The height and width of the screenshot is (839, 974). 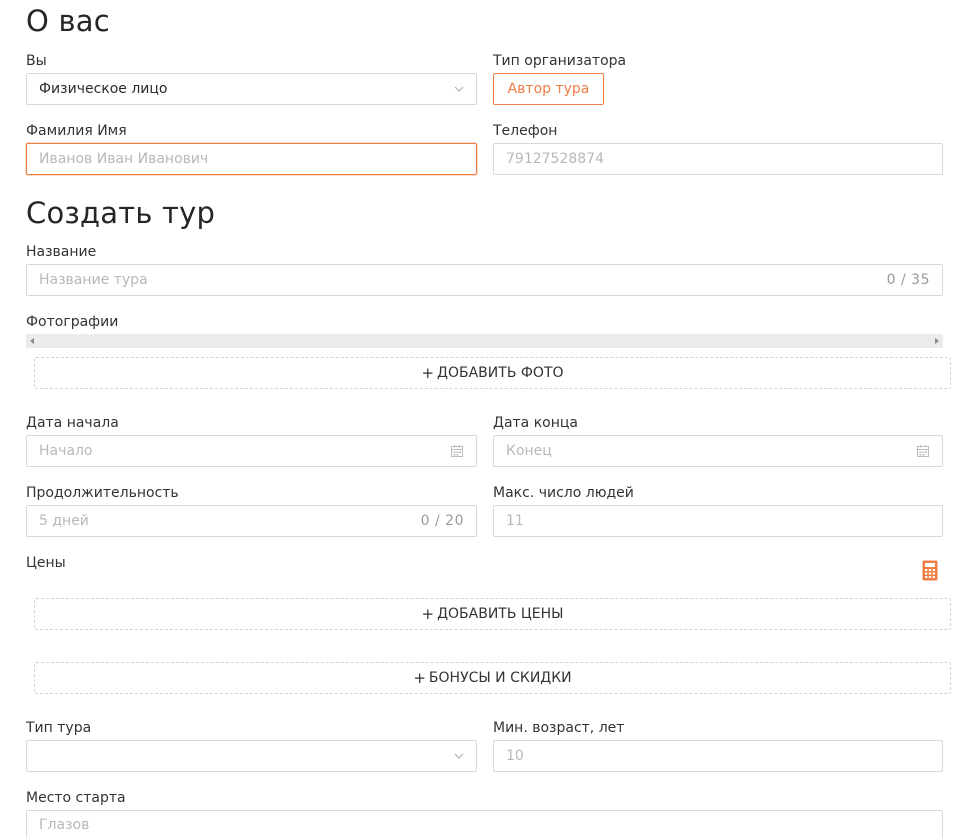 I want to click on end-date-placeholder: Конец, so click(x=529, y=451).